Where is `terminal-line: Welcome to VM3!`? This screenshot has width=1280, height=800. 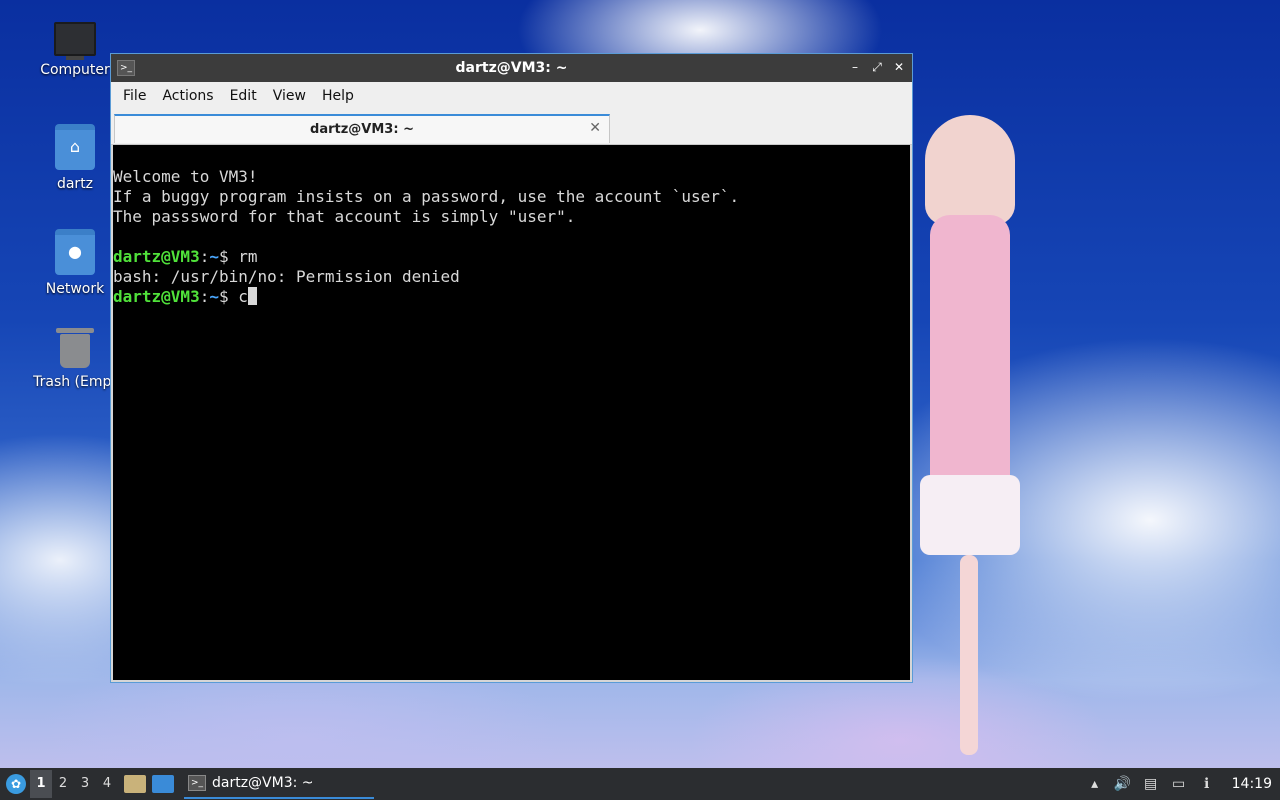 terminal-line: Welcome to VM3! is located at coordinates (185, 176).